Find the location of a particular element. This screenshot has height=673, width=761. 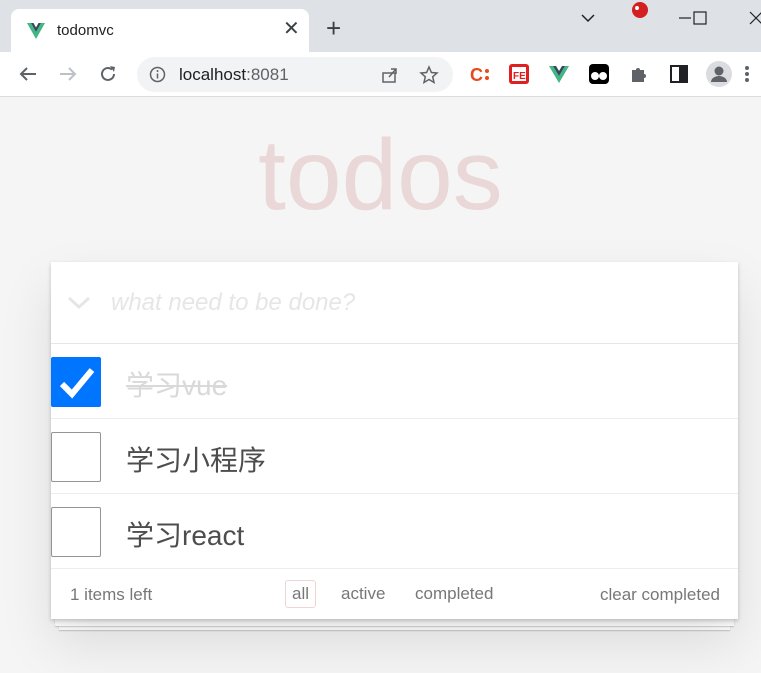

close-window-icon is located at coordinates (753, 18).